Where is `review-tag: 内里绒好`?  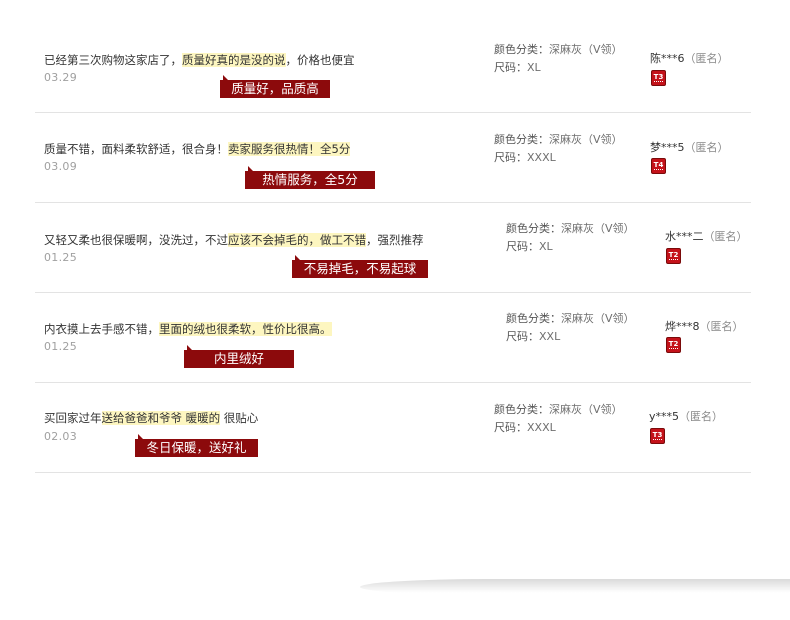 review-tag: 内里绒好 is located at coordinates (239, 356).